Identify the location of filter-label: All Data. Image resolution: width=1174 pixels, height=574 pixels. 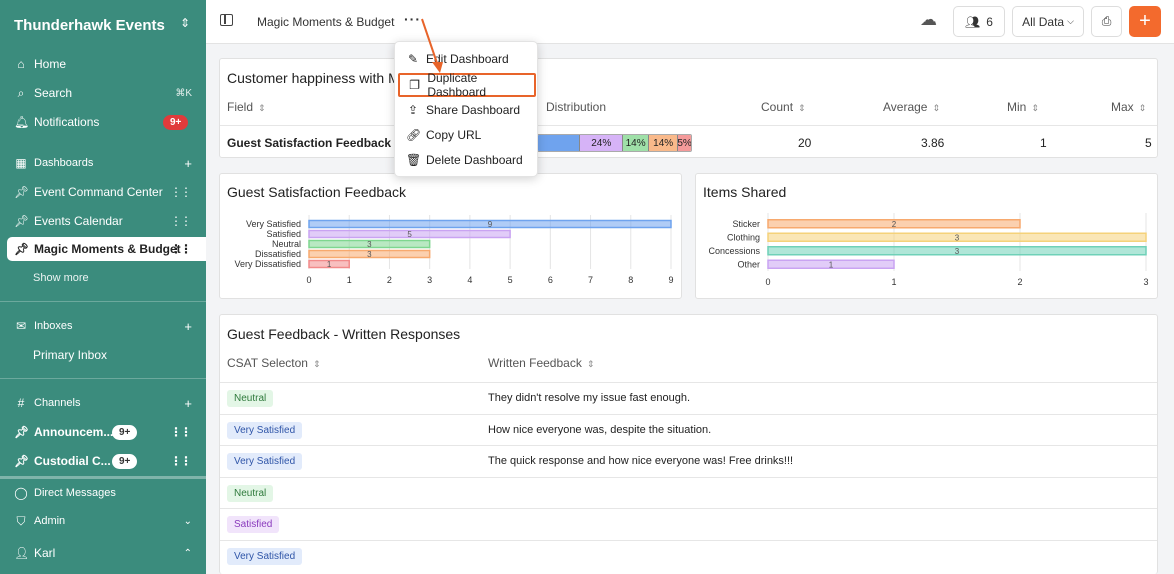
(1043, 21).